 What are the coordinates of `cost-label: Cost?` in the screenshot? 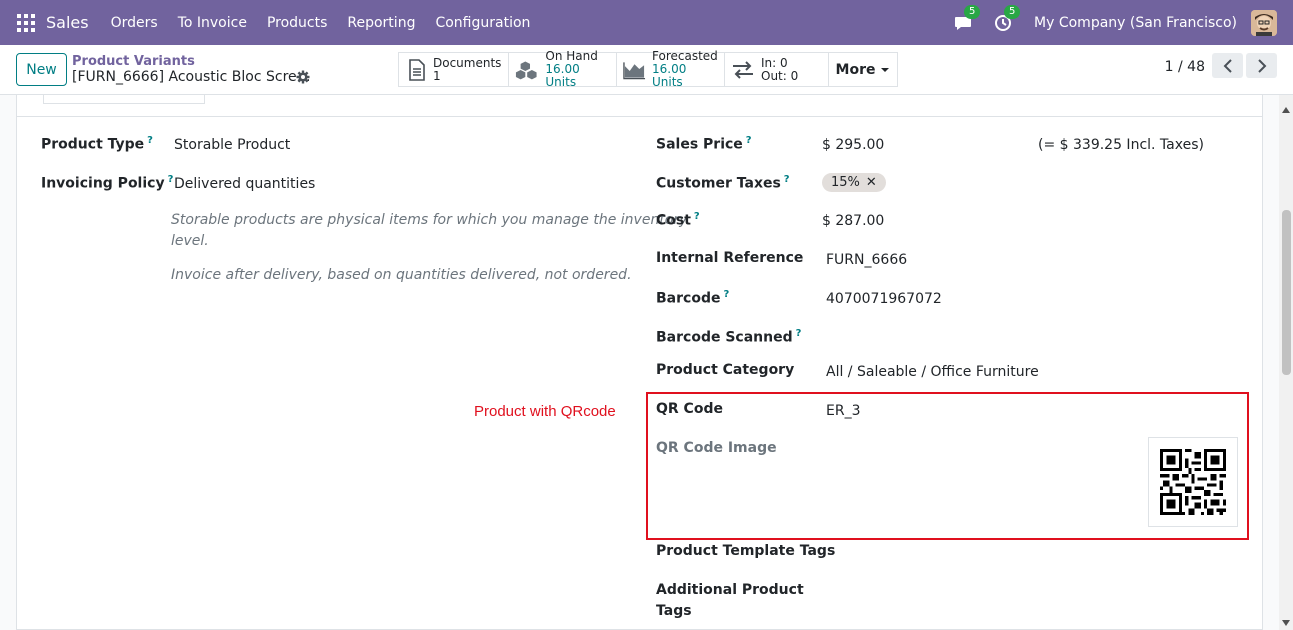 It's located at (678, 220).